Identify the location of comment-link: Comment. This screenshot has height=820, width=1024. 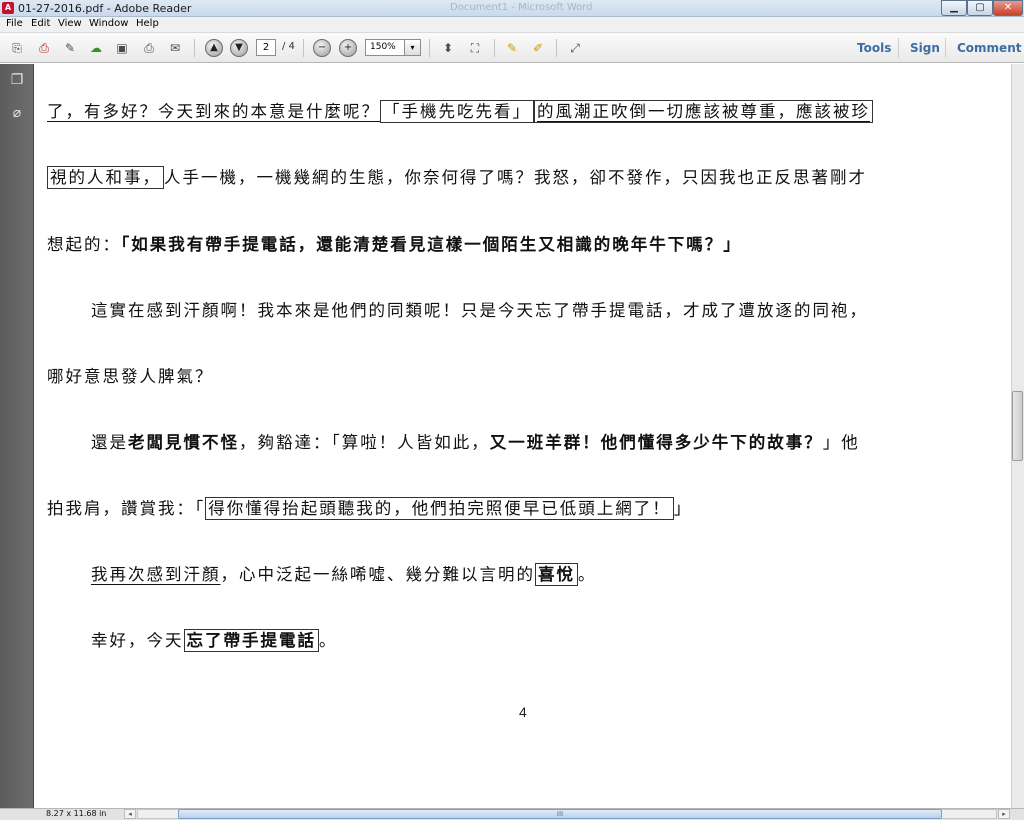
(989, 48).